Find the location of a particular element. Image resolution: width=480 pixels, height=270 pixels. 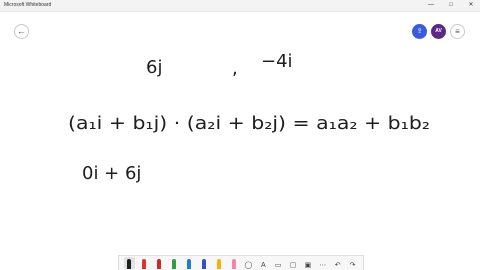

ruler-tool: ▭ is located at coordinates (278, 263).